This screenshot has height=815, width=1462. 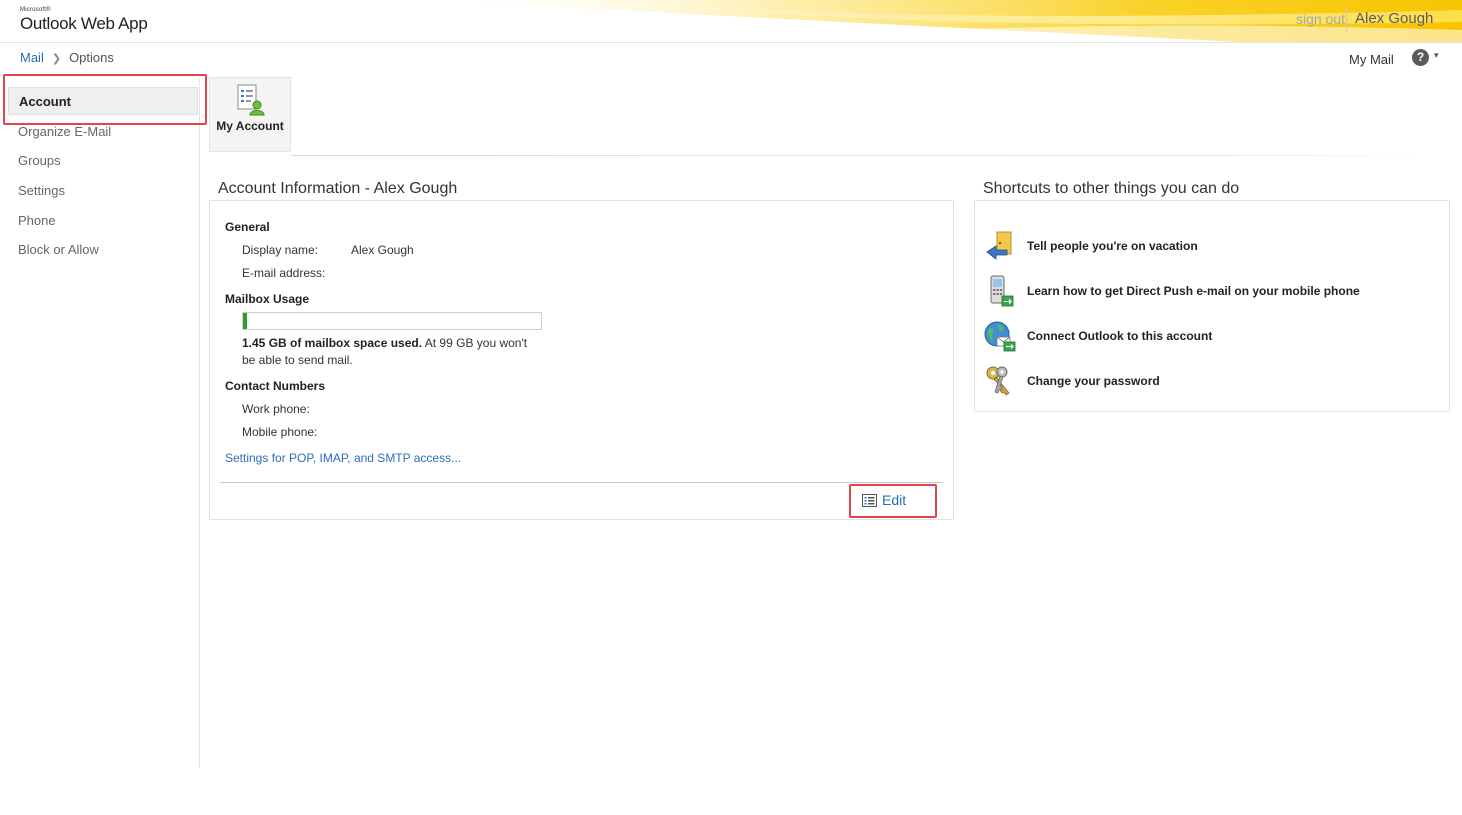 I want to click on sidebar-item-settings: Settings, so click(x=41, y=190).